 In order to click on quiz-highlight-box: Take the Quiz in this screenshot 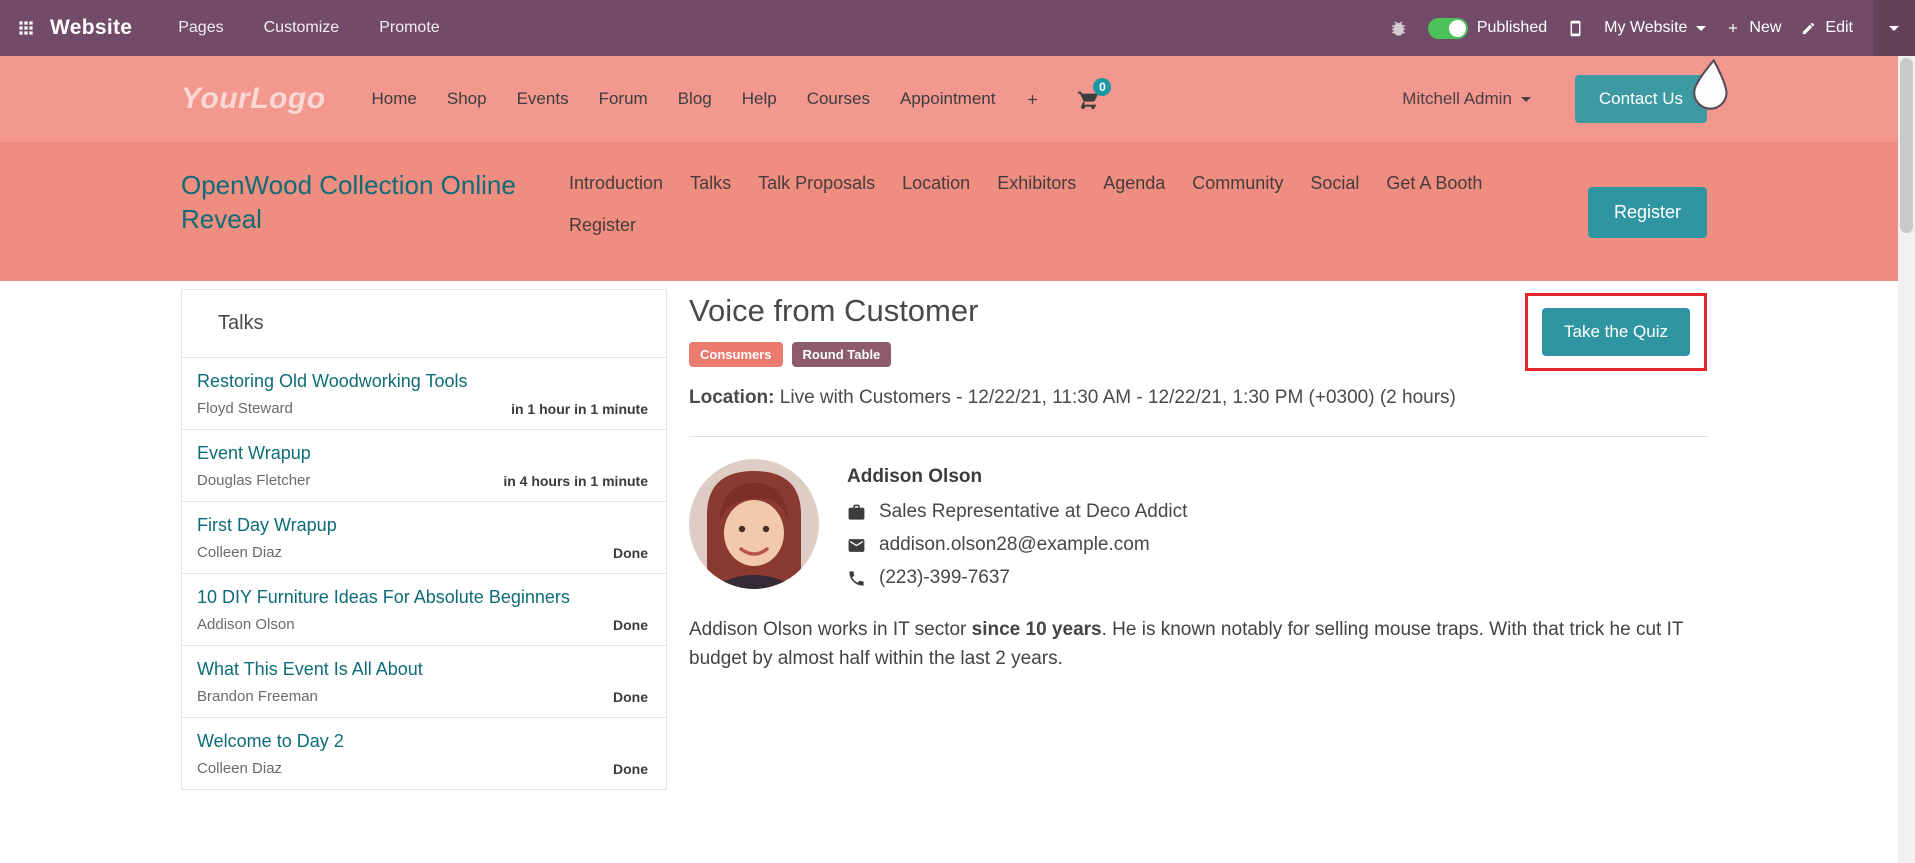, I will do `click(1616, 332)`.